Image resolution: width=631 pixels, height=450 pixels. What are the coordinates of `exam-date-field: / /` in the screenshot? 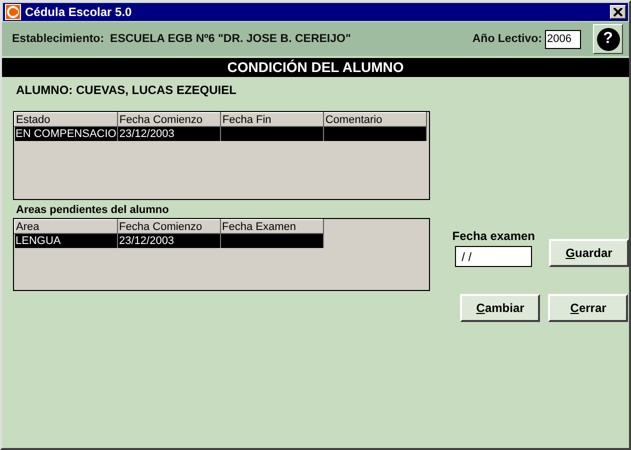 It's located at (493, 256).